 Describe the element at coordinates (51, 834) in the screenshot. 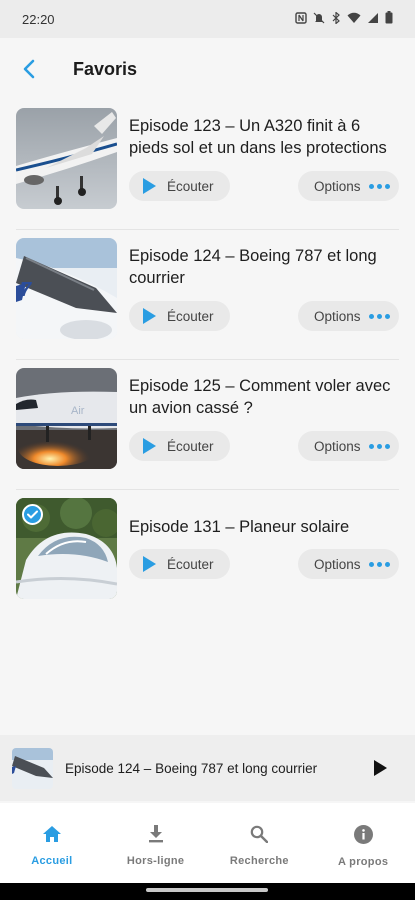

I see `home-icon` at that location.